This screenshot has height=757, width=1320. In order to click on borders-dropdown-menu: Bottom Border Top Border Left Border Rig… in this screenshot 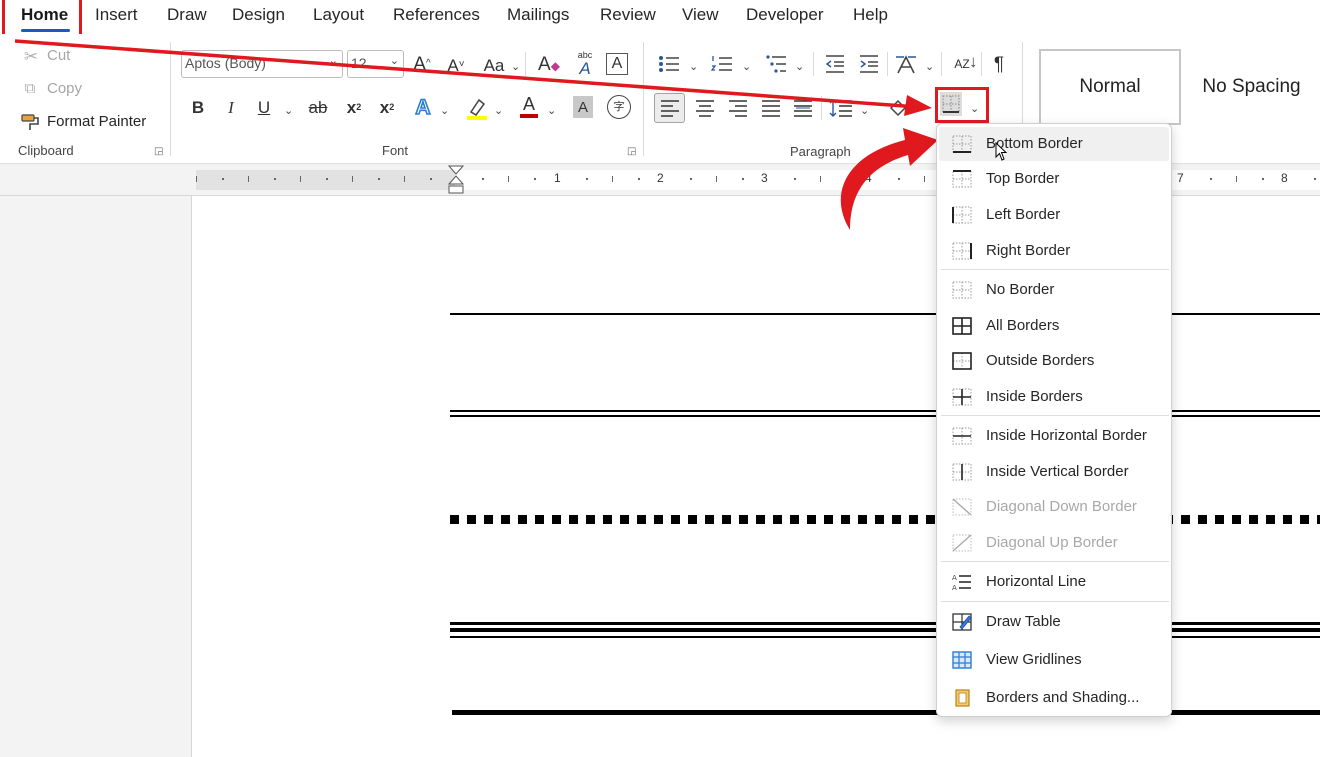, I will do `click(1054, 420)`.